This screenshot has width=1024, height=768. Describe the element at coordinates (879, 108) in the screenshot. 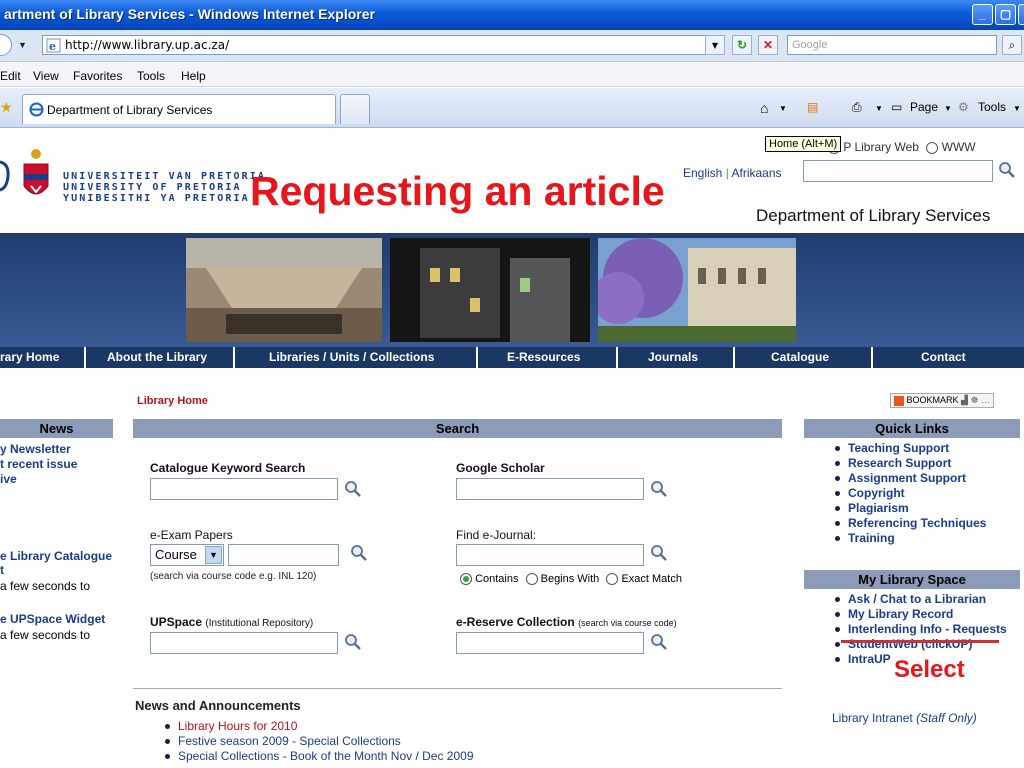

I see `print-dropdown-icon: ▼` at that location.